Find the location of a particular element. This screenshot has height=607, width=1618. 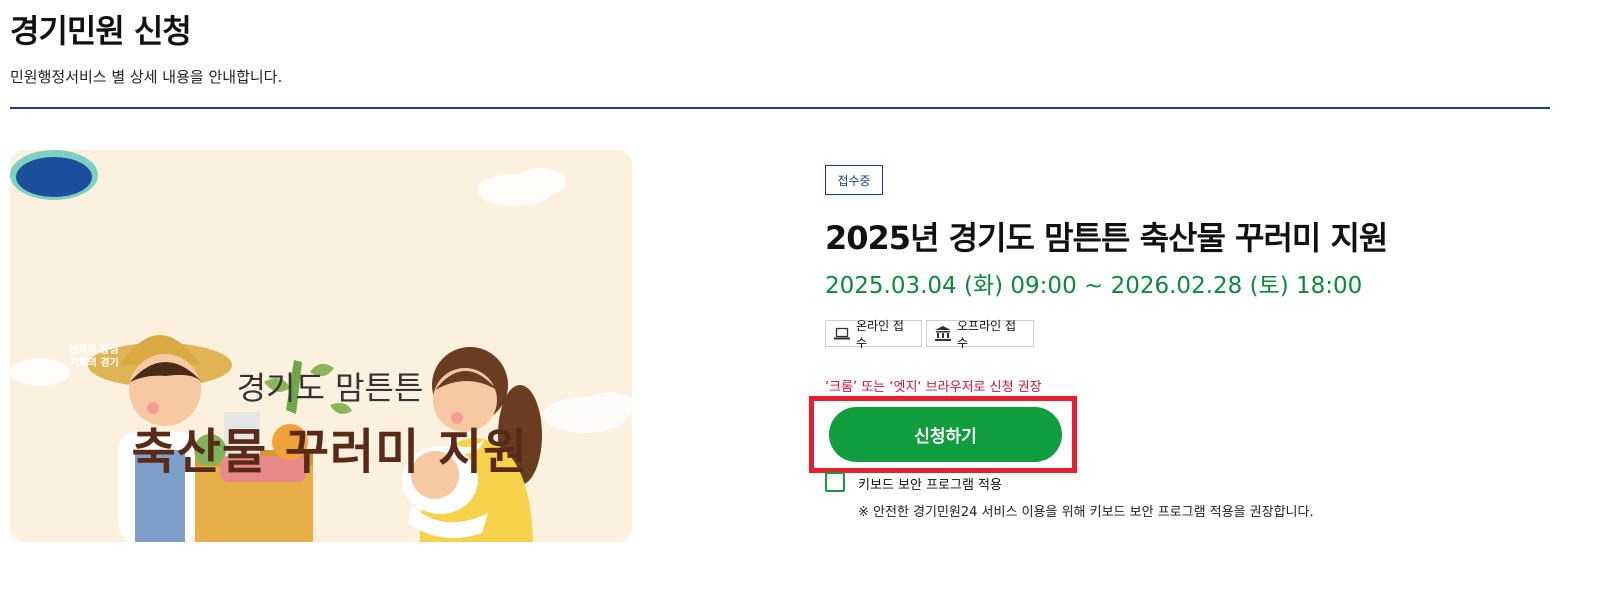

method-online-label: 온라인 접수 is located at coordinates (880, 334).